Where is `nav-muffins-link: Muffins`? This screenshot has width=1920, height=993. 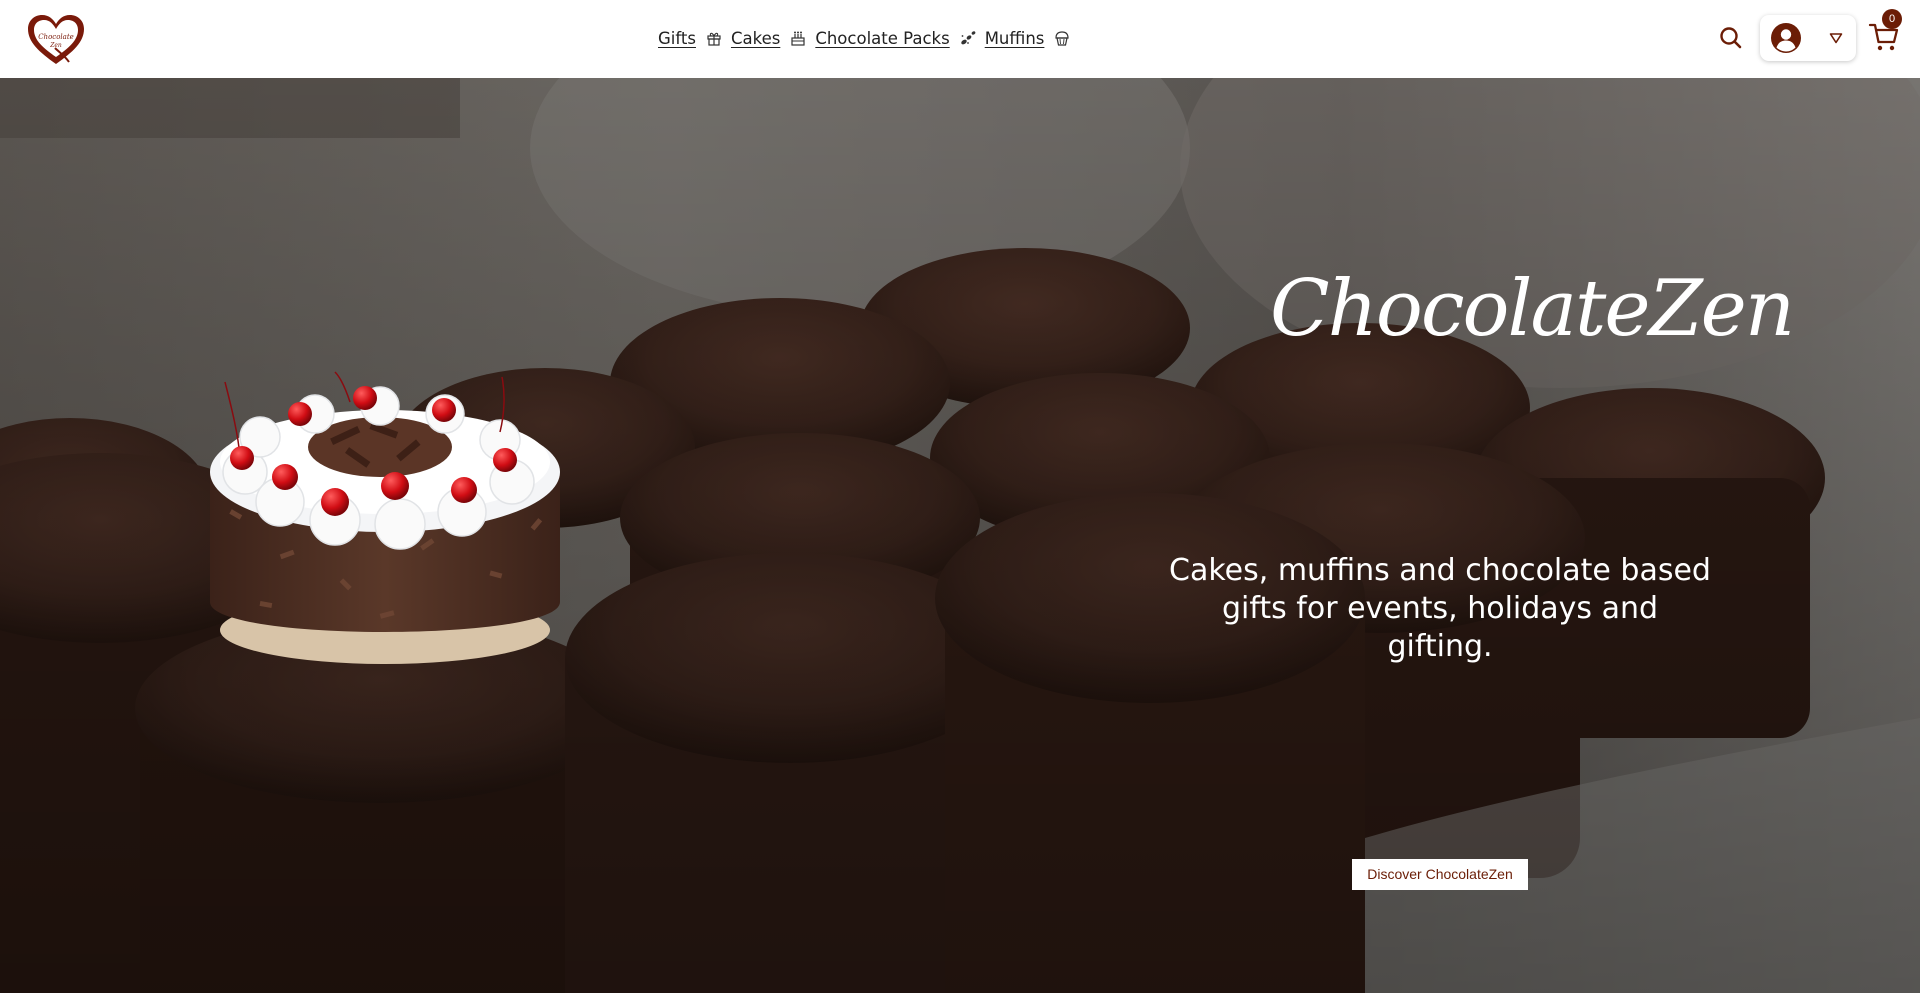
nav-muffins-link: Muffins is located at coordinates (1015, 38).